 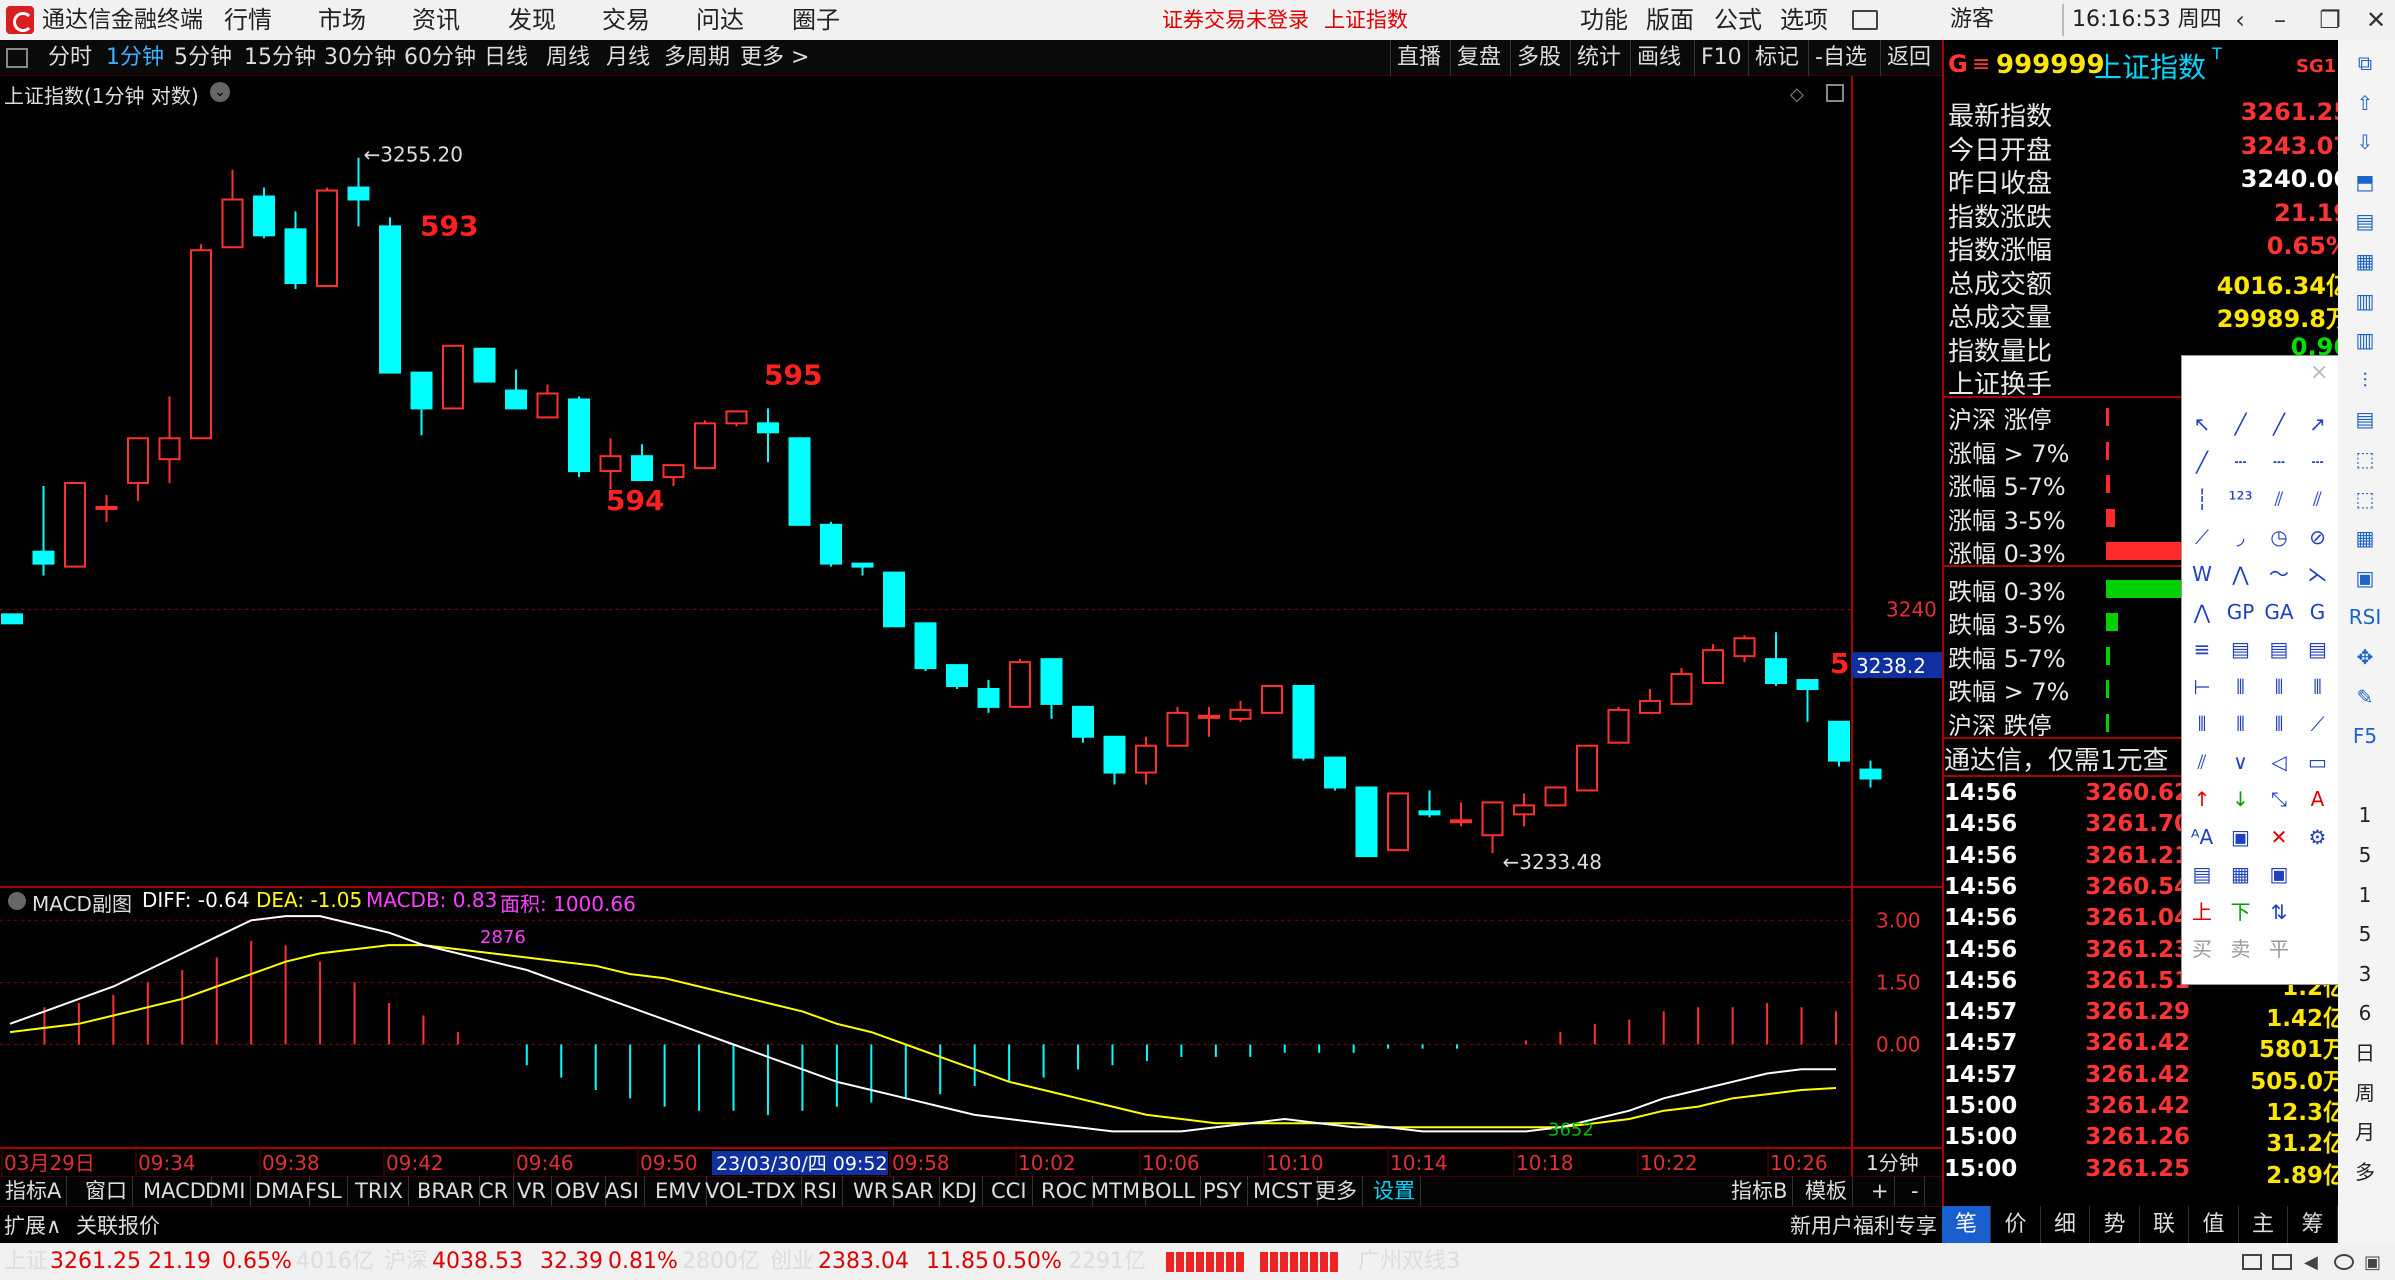 I want to click on close-icon: ×, so click(x=2319, y=372).